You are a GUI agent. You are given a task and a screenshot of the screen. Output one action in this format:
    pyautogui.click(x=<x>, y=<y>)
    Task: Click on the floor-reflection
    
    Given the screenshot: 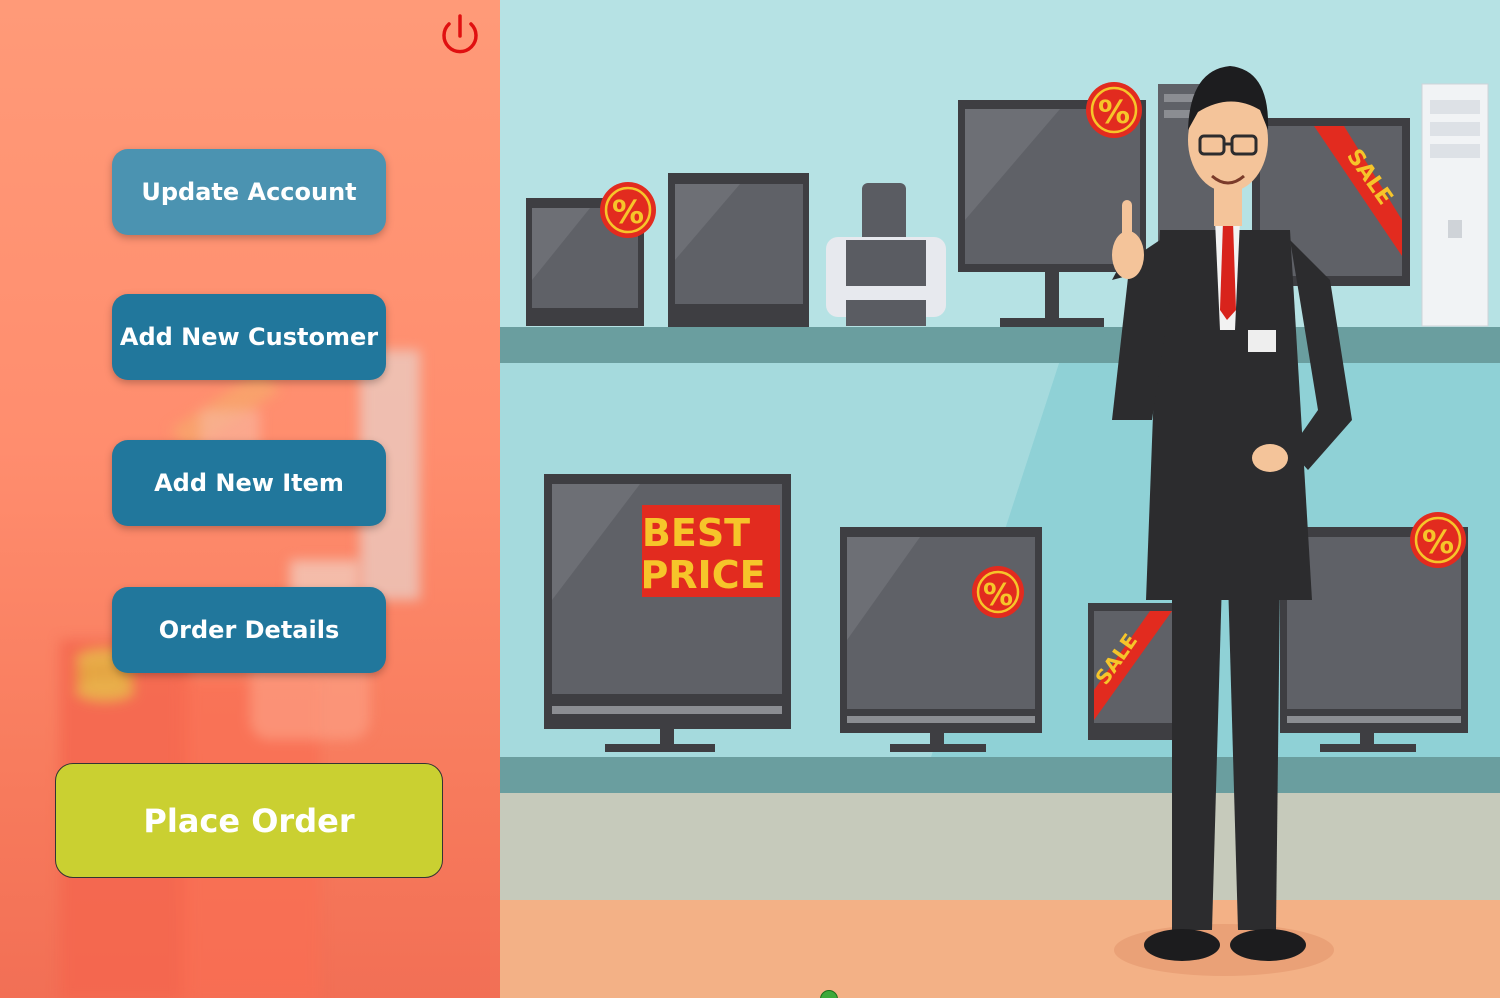 What is the action you would take?
    pyautogui.click(x=1000, y=845)
    